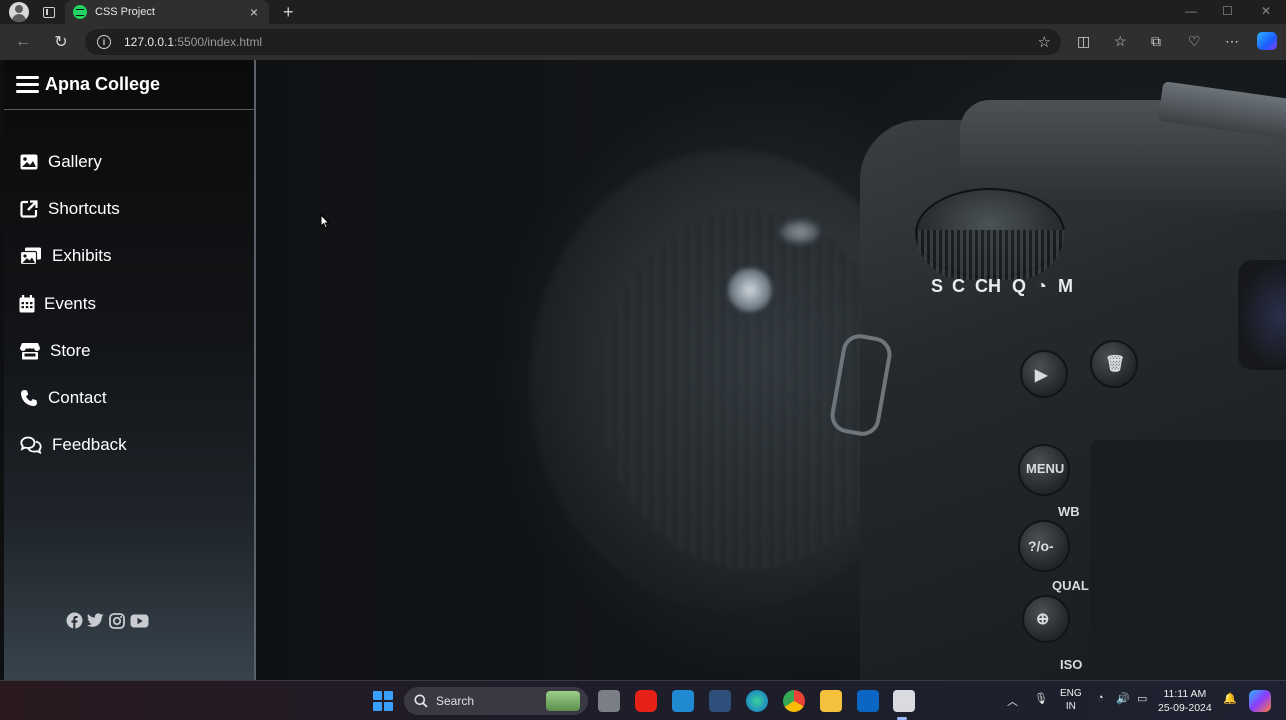  What do you see at coordinates (868, 701) in the screenshot?
I see `linkedin-app-icon` at bounding box center [868, 701].